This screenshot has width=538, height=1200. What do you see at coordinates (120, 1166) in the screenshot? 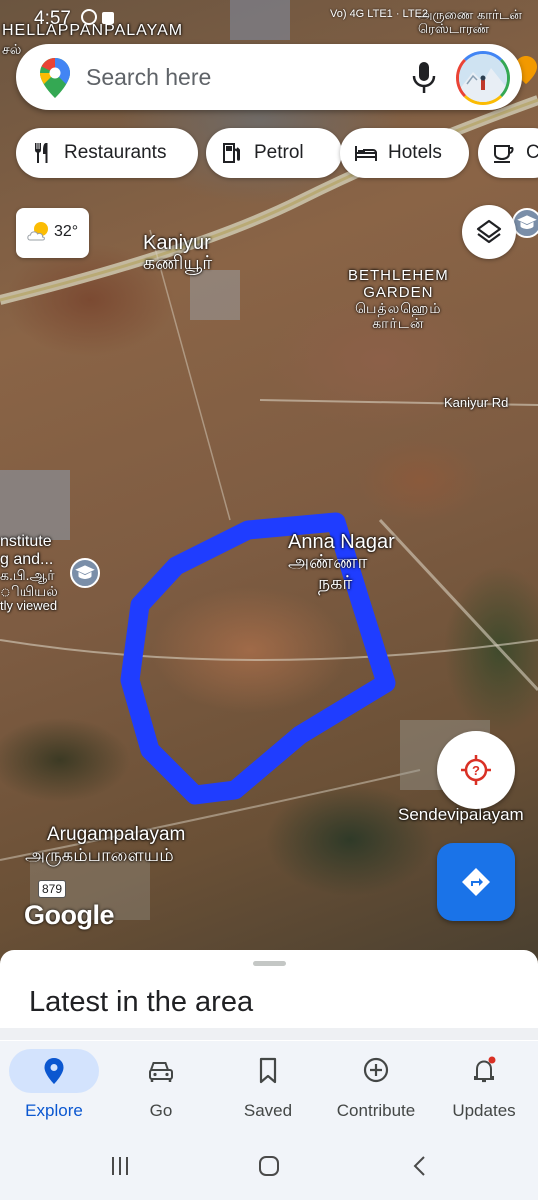
I see `recent-apps-icon` at bounding box center [120, 1166].